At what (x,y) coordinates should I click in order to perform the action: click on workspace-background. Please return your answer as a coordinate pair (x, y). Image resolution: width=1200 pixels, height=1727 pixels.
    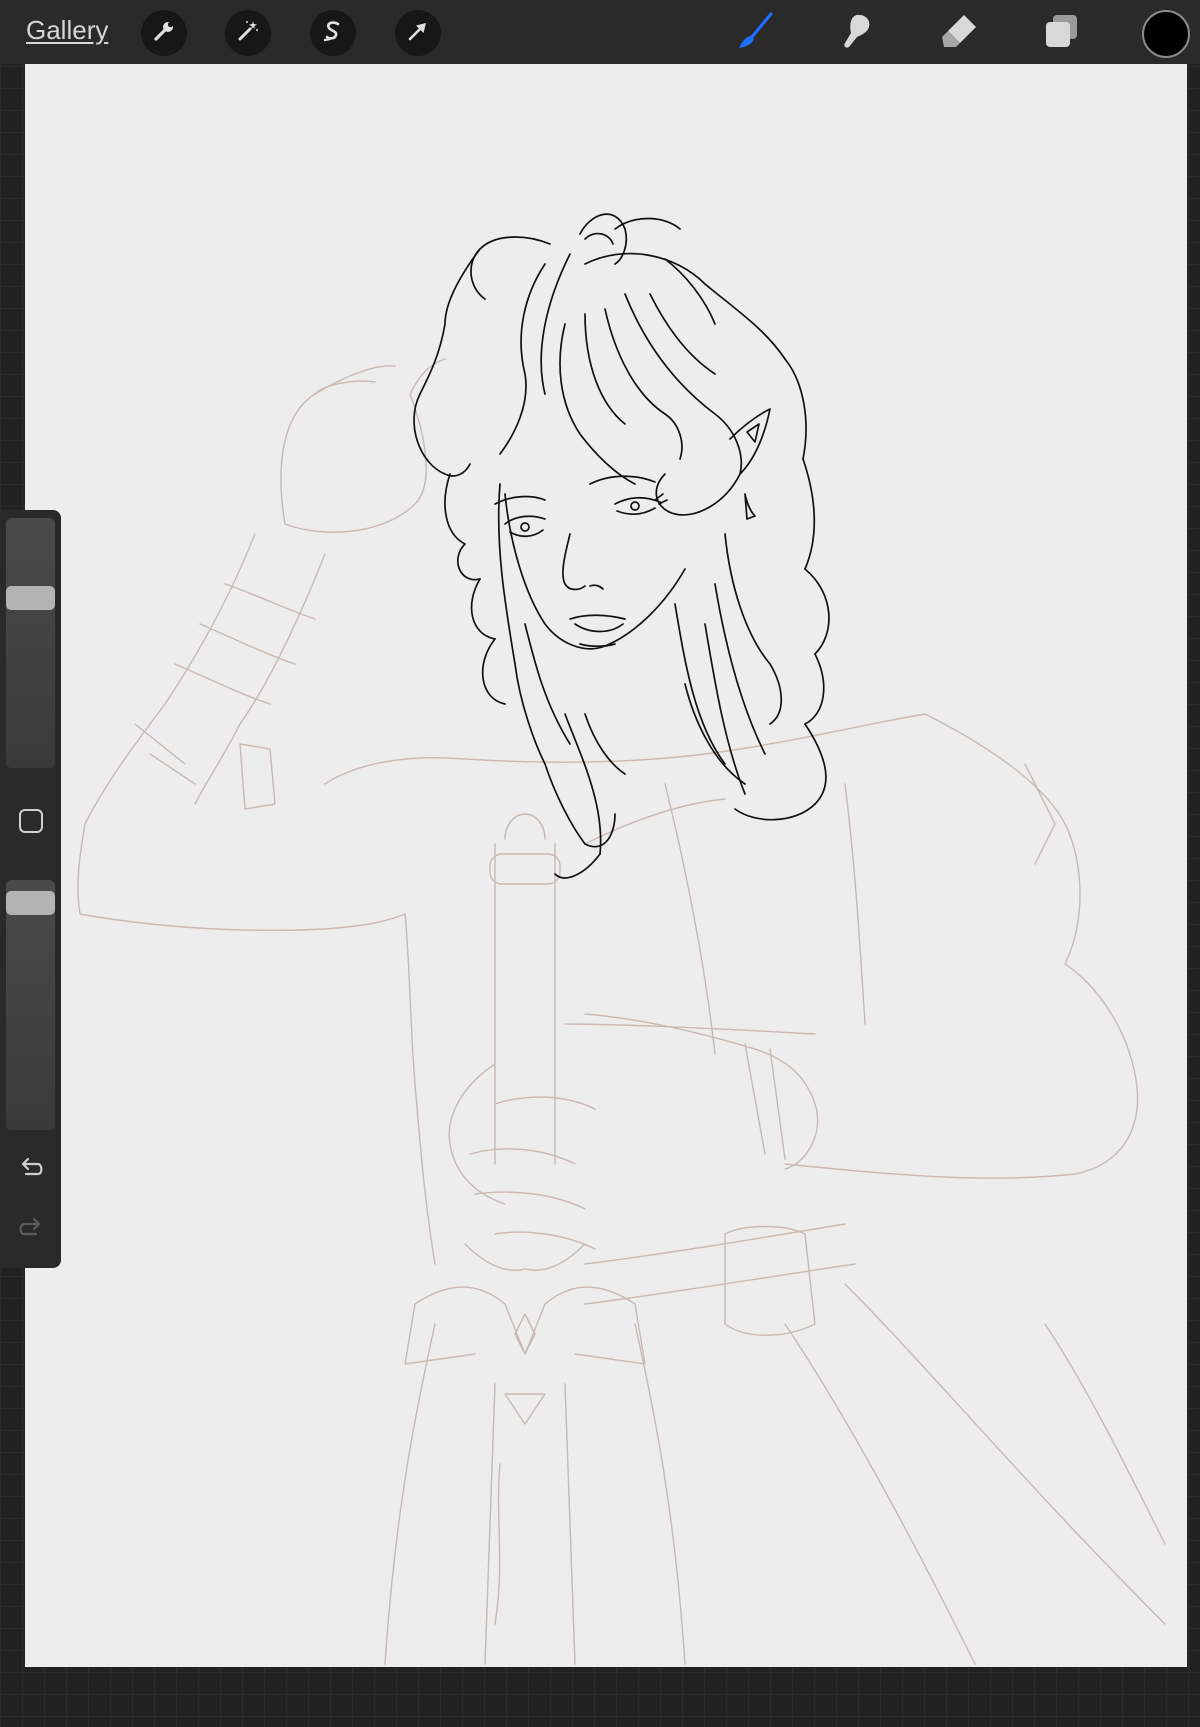
    Looking at the image, I should click on (600, 1697).